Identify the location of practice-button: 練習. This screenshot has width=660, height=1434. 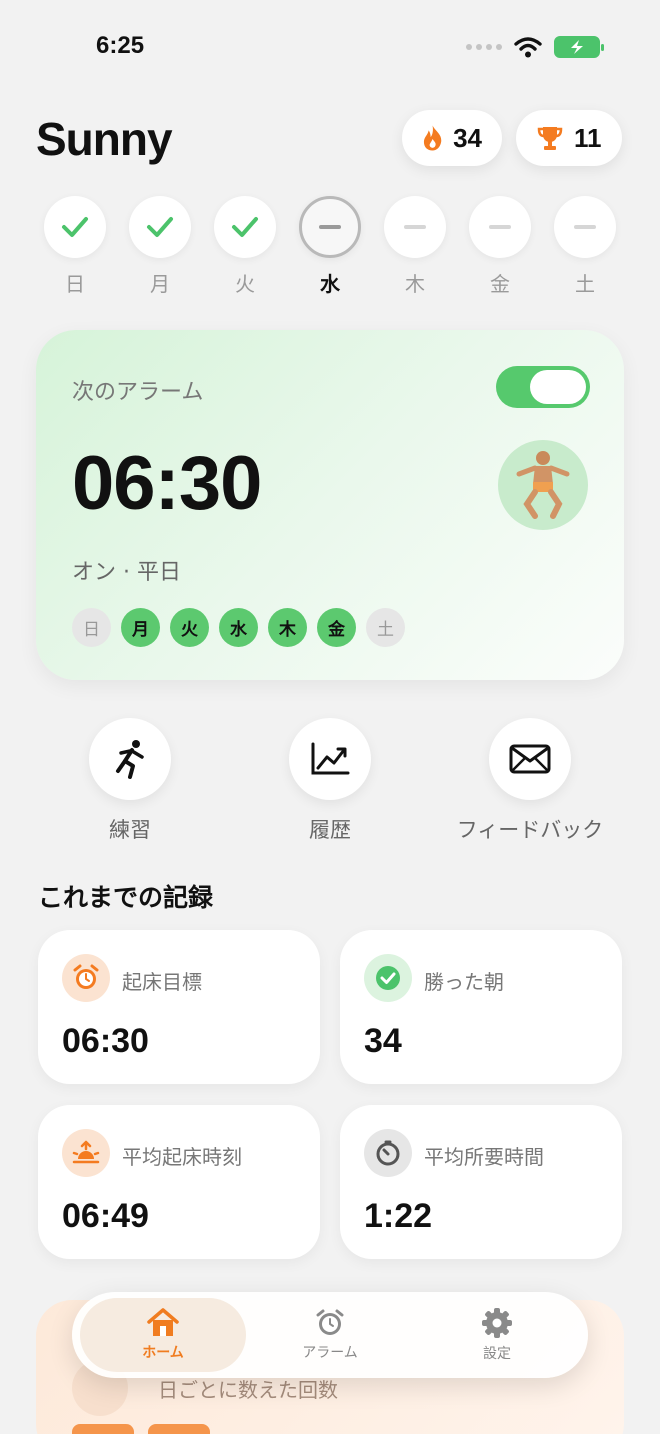
(130, 781).